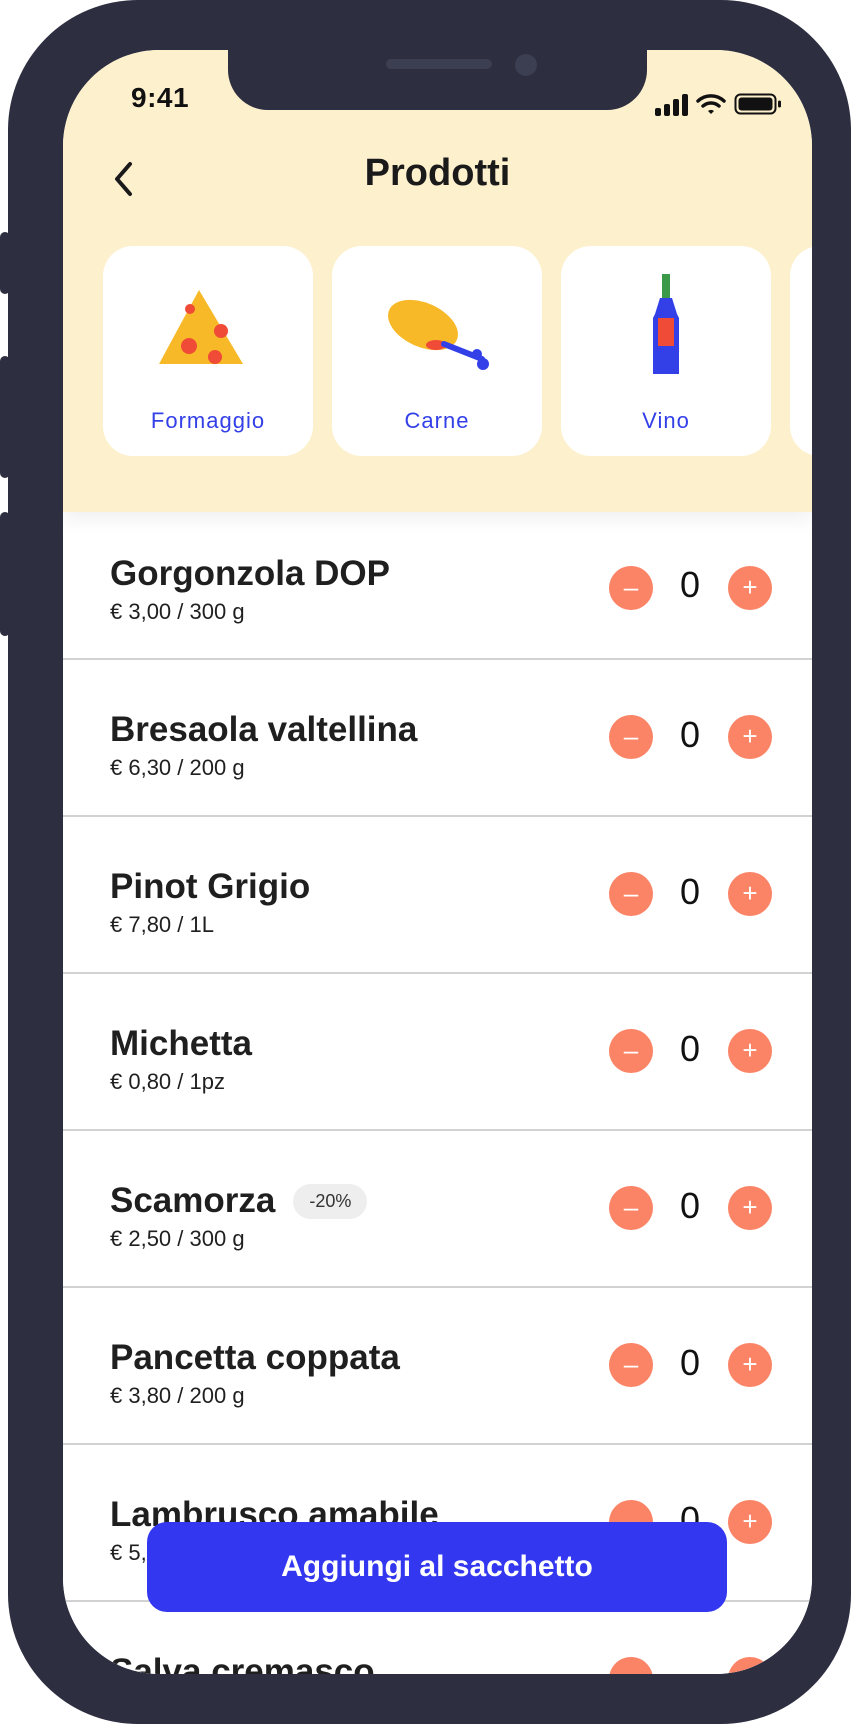 The height and width of the screenshot is (1724, 859). What do you see at coordinates (264, 729) in the screenshot?
I see `product-name: Bresaola valtellina` at bounding box center [264, 729].